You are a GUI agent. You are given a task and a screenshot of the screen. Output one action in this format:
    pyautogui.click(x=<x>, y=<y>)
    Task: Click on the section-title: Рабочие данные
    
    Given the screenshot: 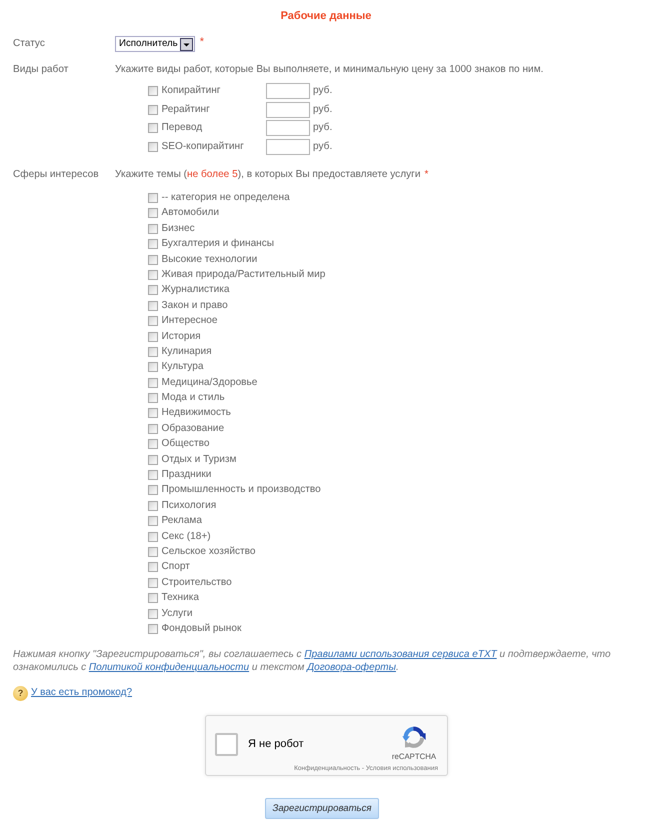 What is the action you would take?
    pyautogui.click(x=326, y=16)
    